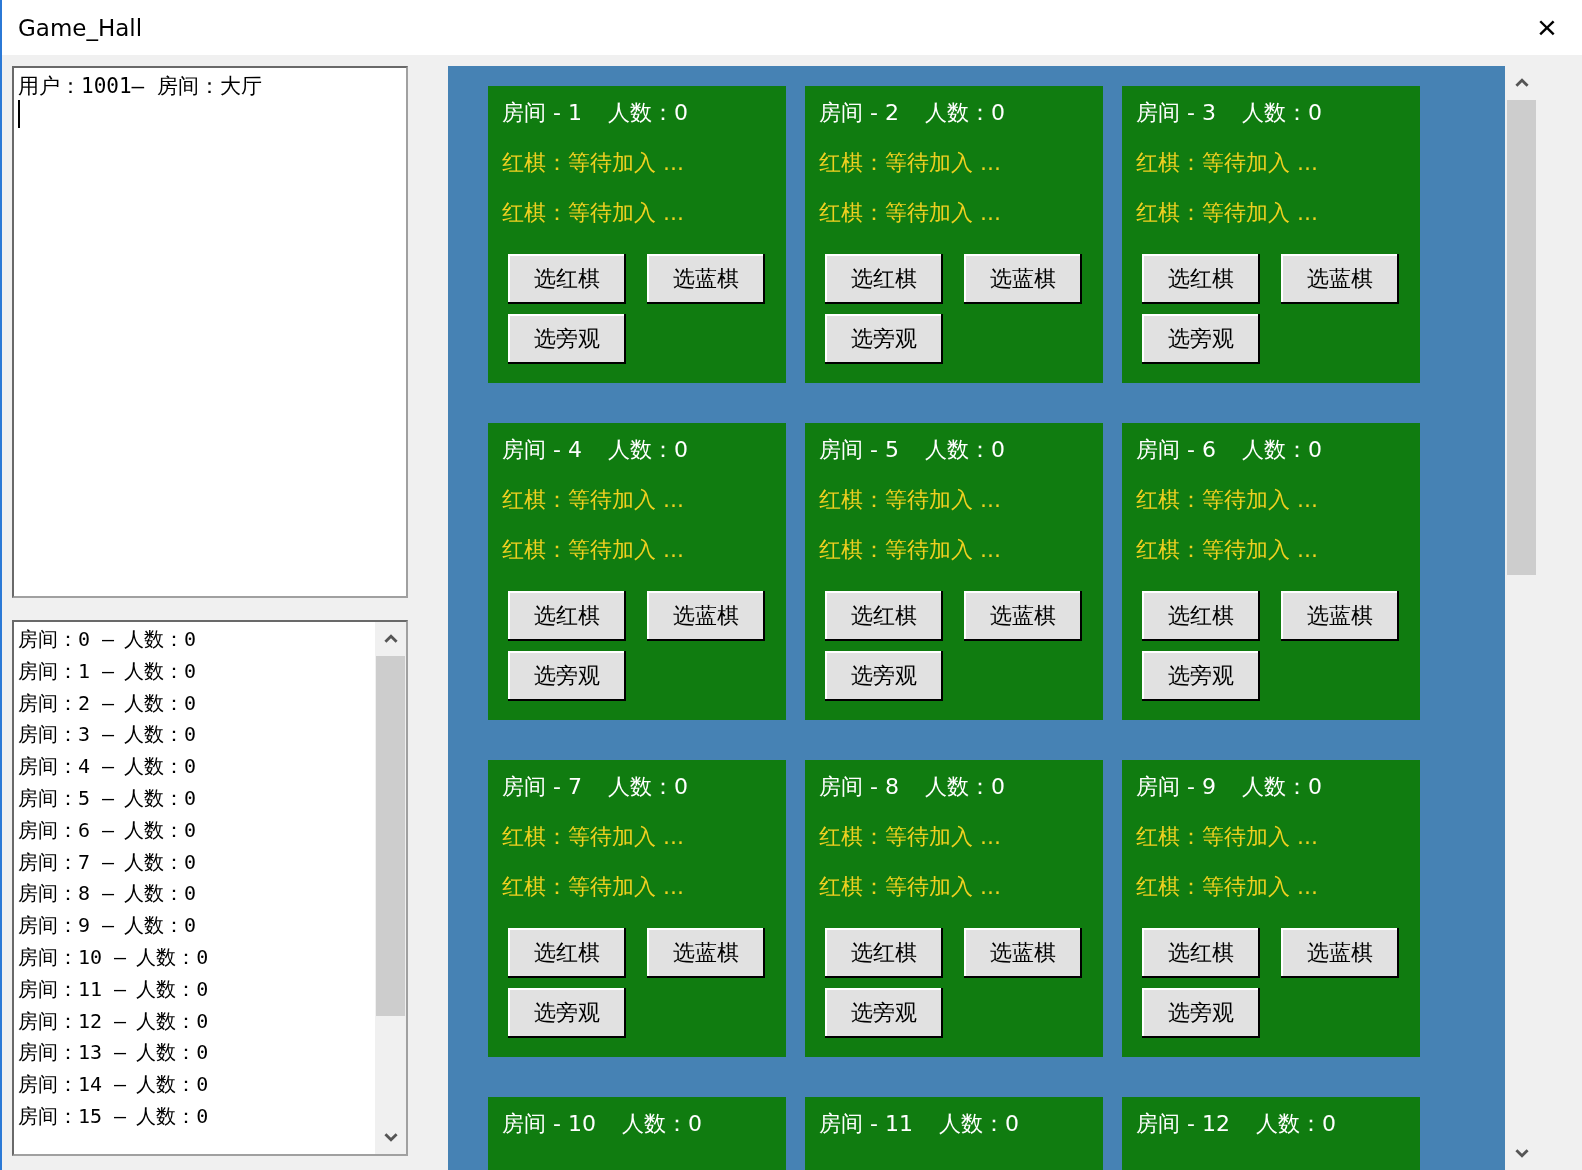  I want to click on room-title: 房间 - 8, so click(859, 787).